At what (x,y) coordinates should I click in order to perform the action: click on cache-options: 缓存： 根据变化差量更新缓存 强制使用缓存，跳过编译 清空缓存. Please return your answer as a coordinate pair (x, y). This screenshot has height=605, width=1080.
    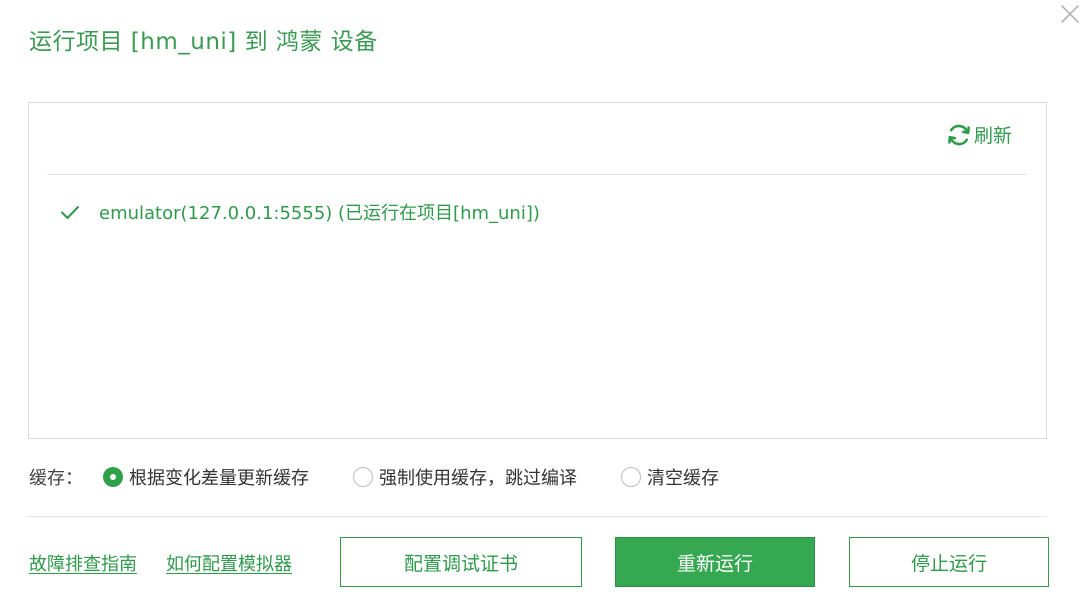
    Looking at the image, I should click on (396, 477).